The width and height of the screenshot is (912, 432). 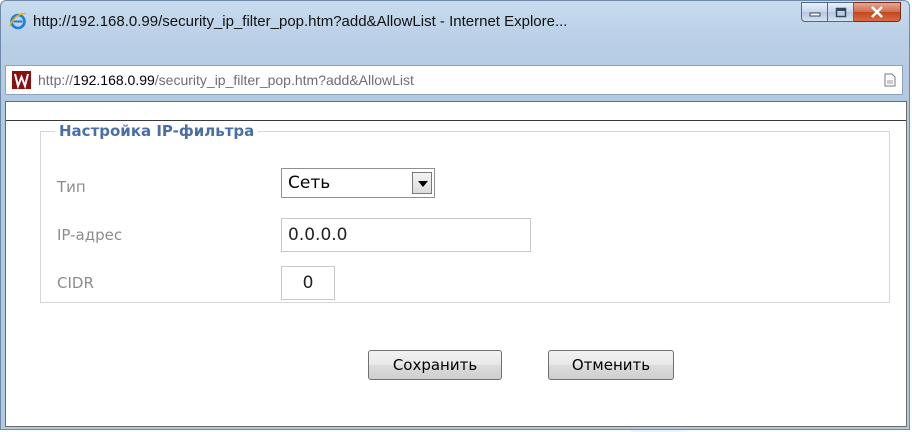 I want to click on minimize-icon, so click(x=814, y=14).